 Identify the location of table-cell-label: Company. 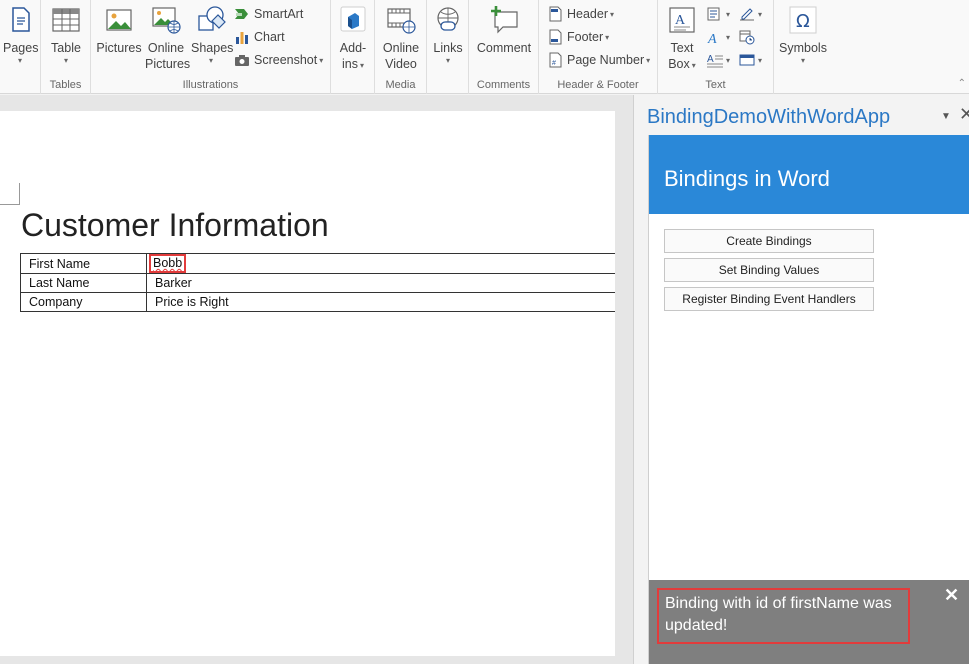
(83, 302).